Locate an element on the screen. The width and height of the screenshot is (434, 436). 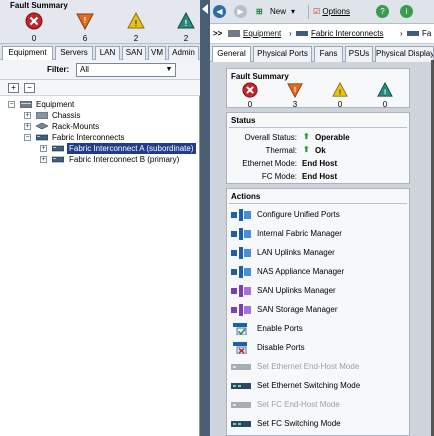
options-icon: ☑ is located at coordinates (317, 11).